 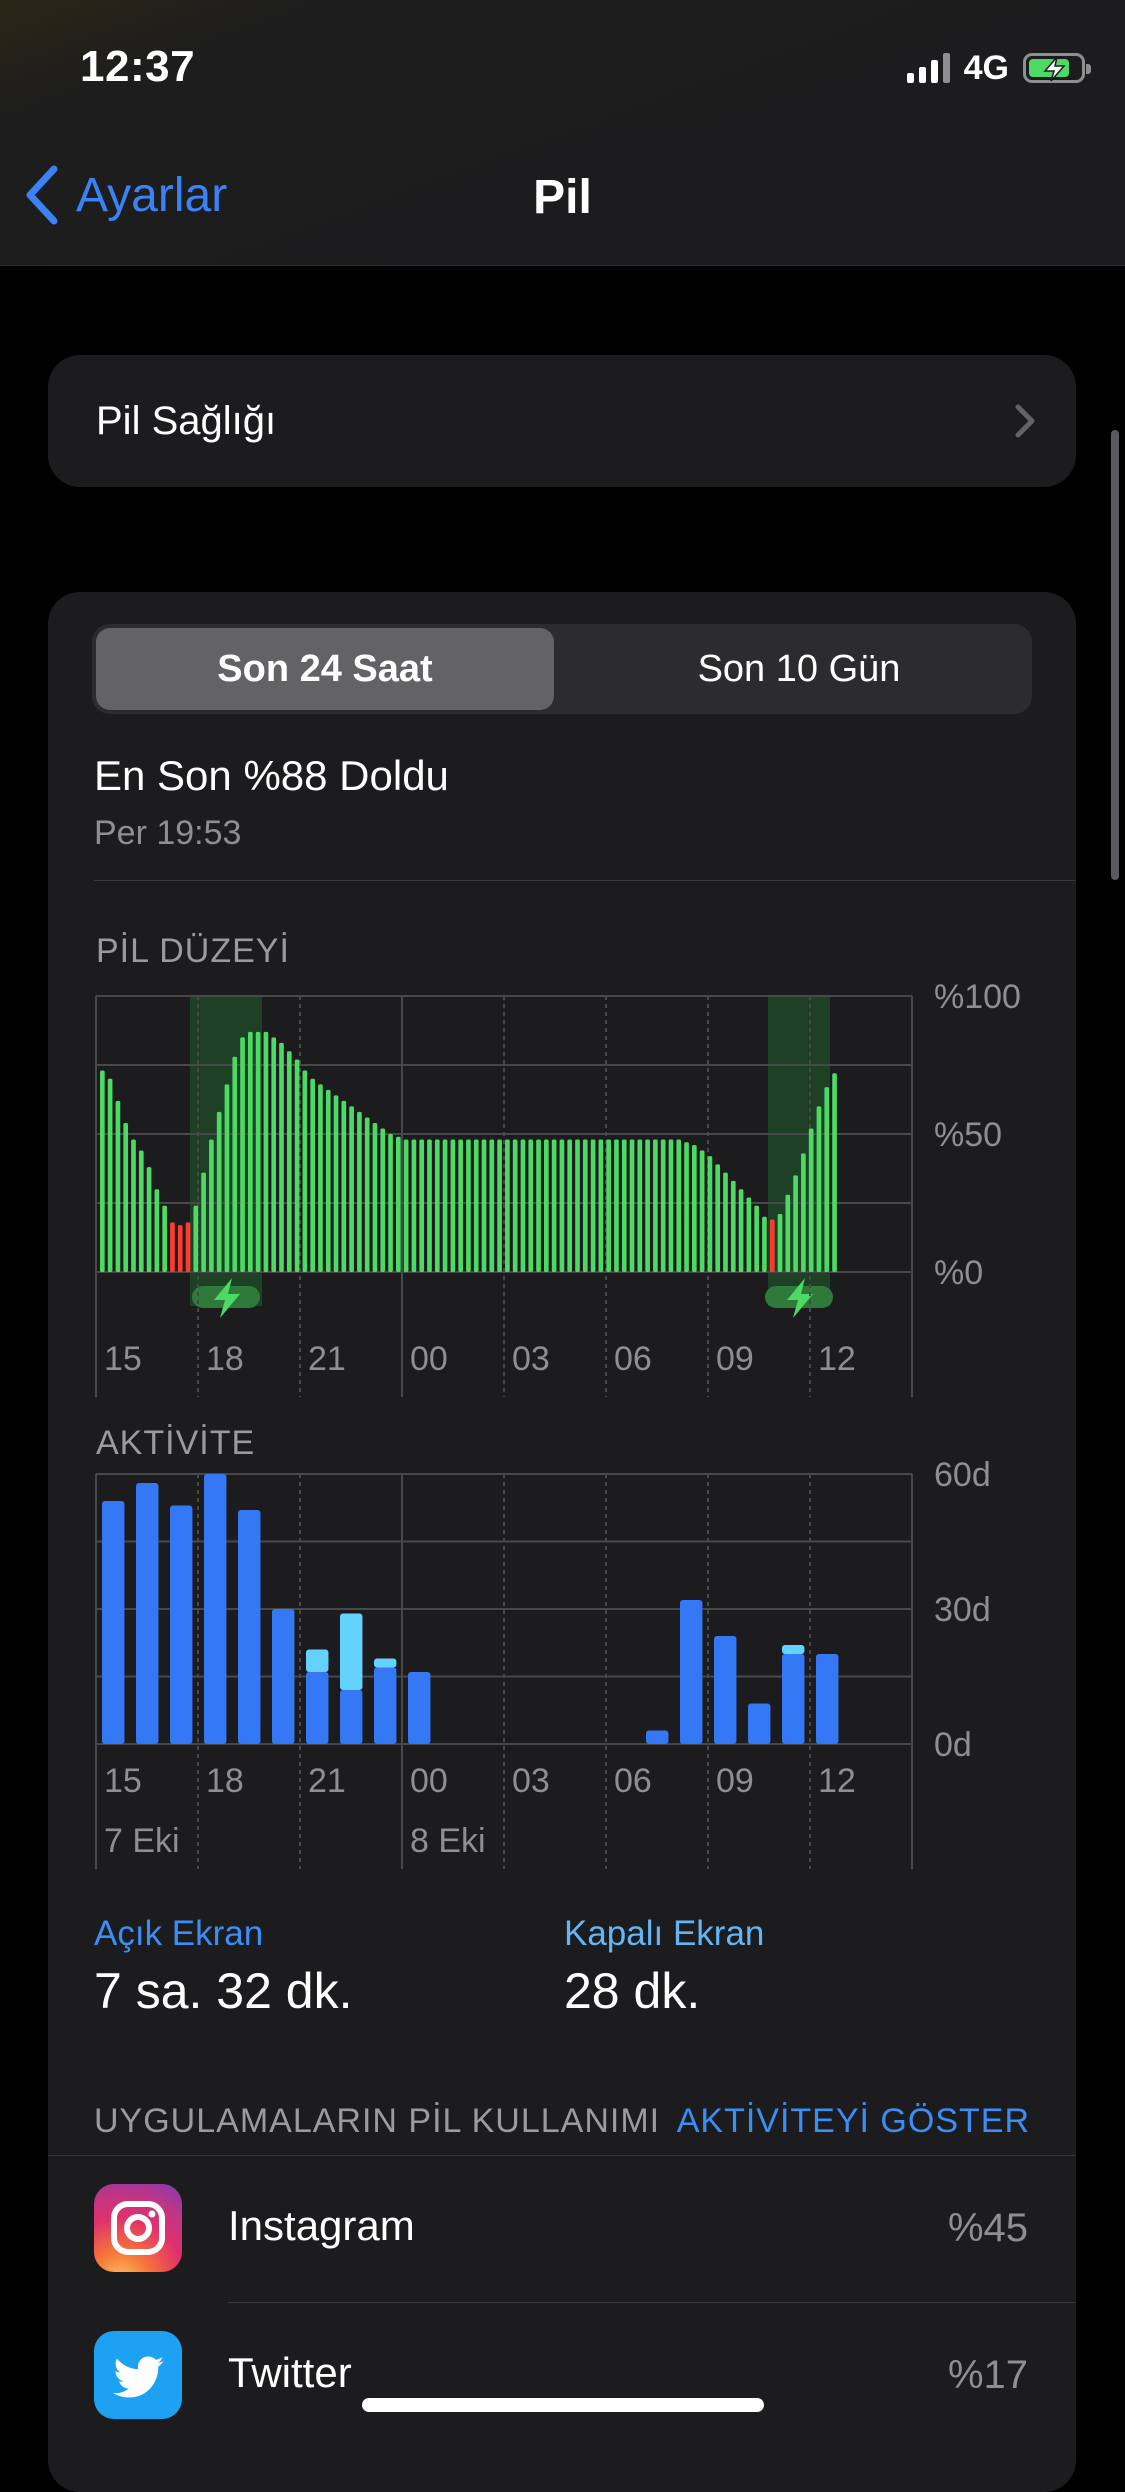 I want to click on page-title: Pil, so click(x=562, y=197).